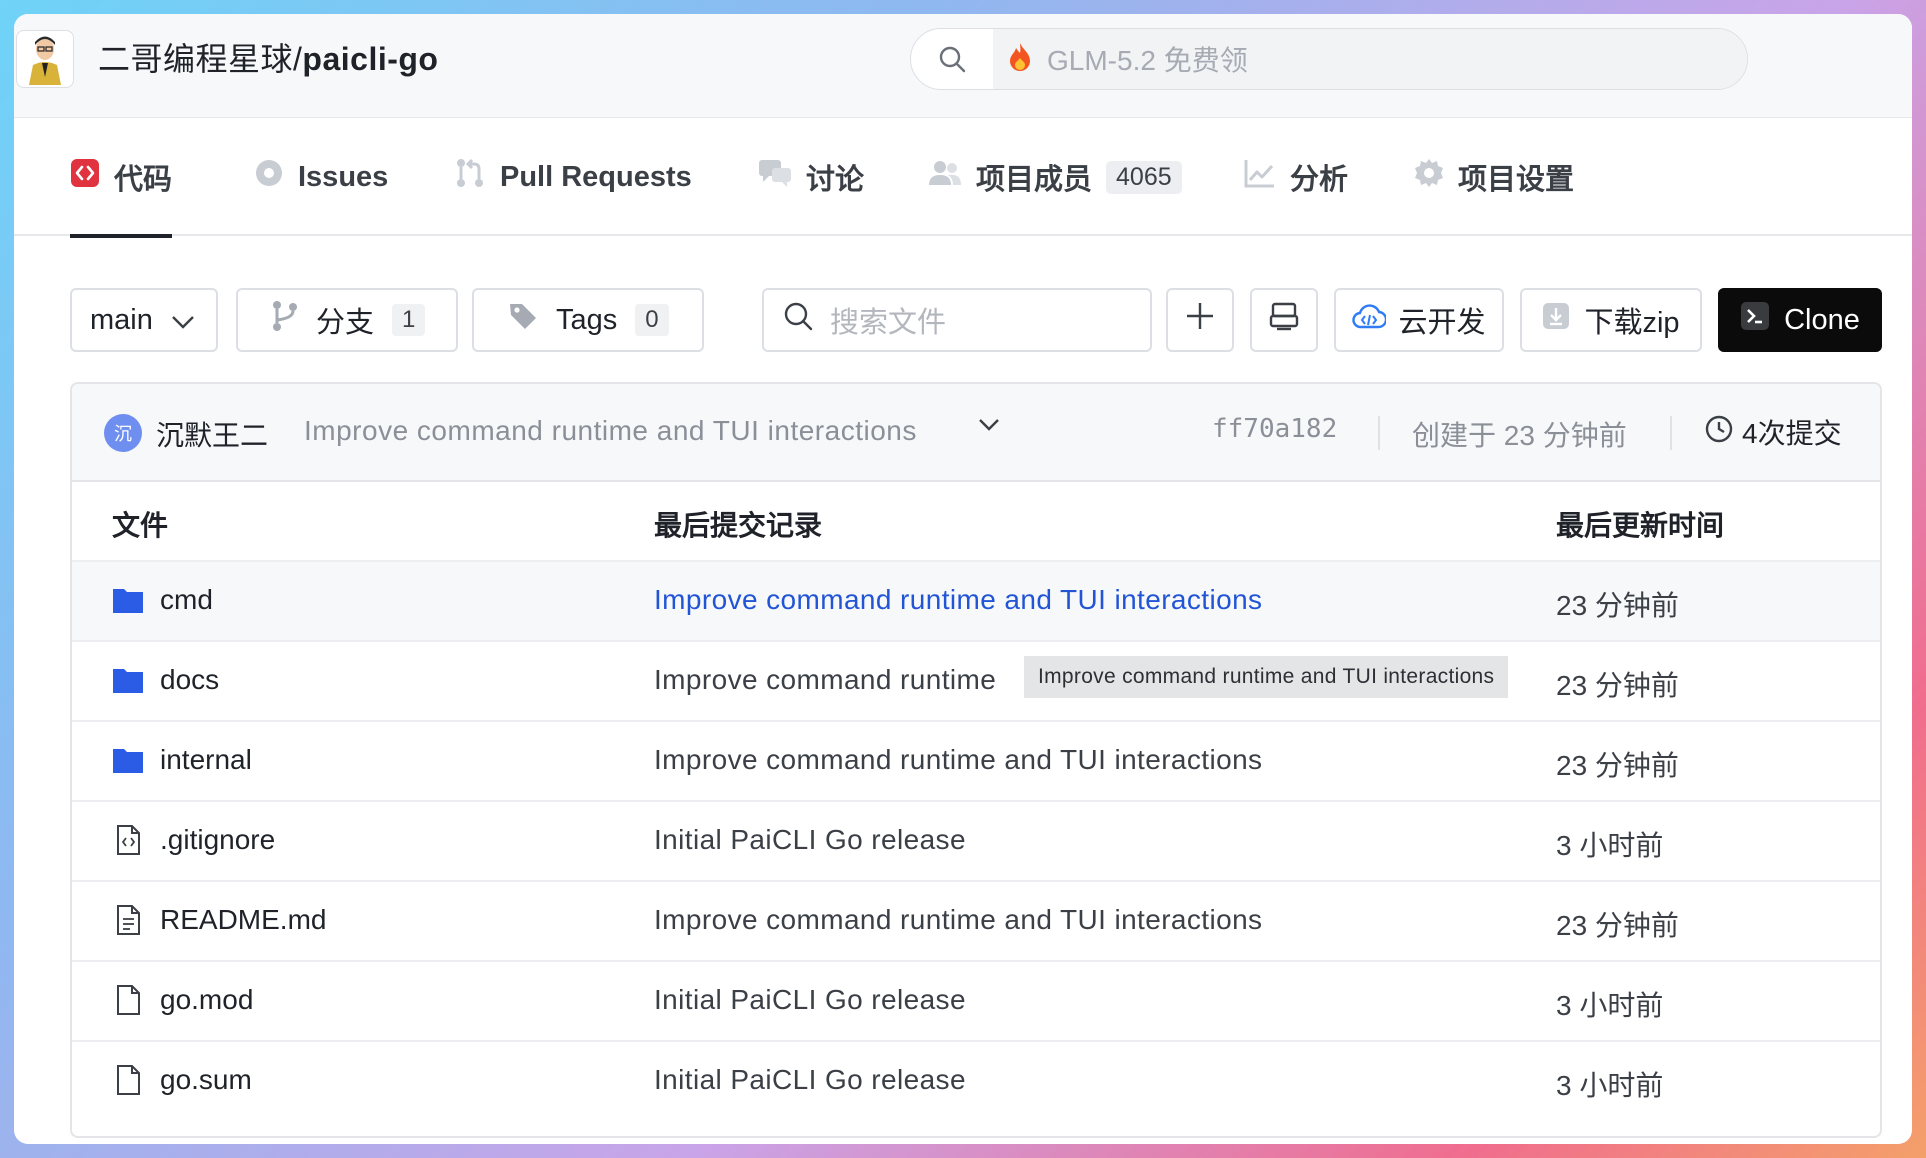  I want to click on gear-icon, so click(1429, 177).